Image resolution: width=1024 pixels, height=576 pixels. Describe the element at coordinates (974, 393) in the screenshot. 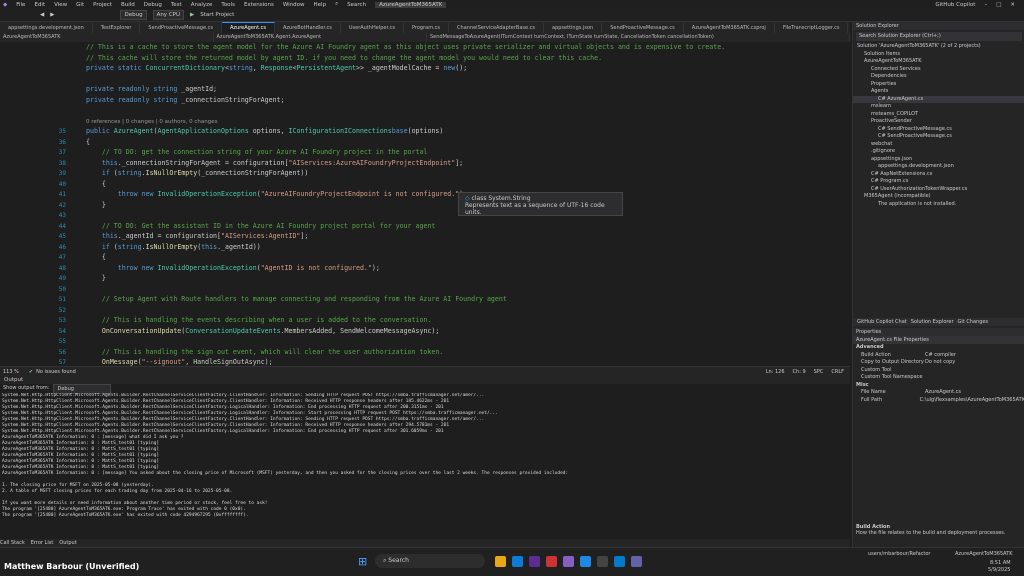

I see `property-value: AzureAgent.cs` at that location.